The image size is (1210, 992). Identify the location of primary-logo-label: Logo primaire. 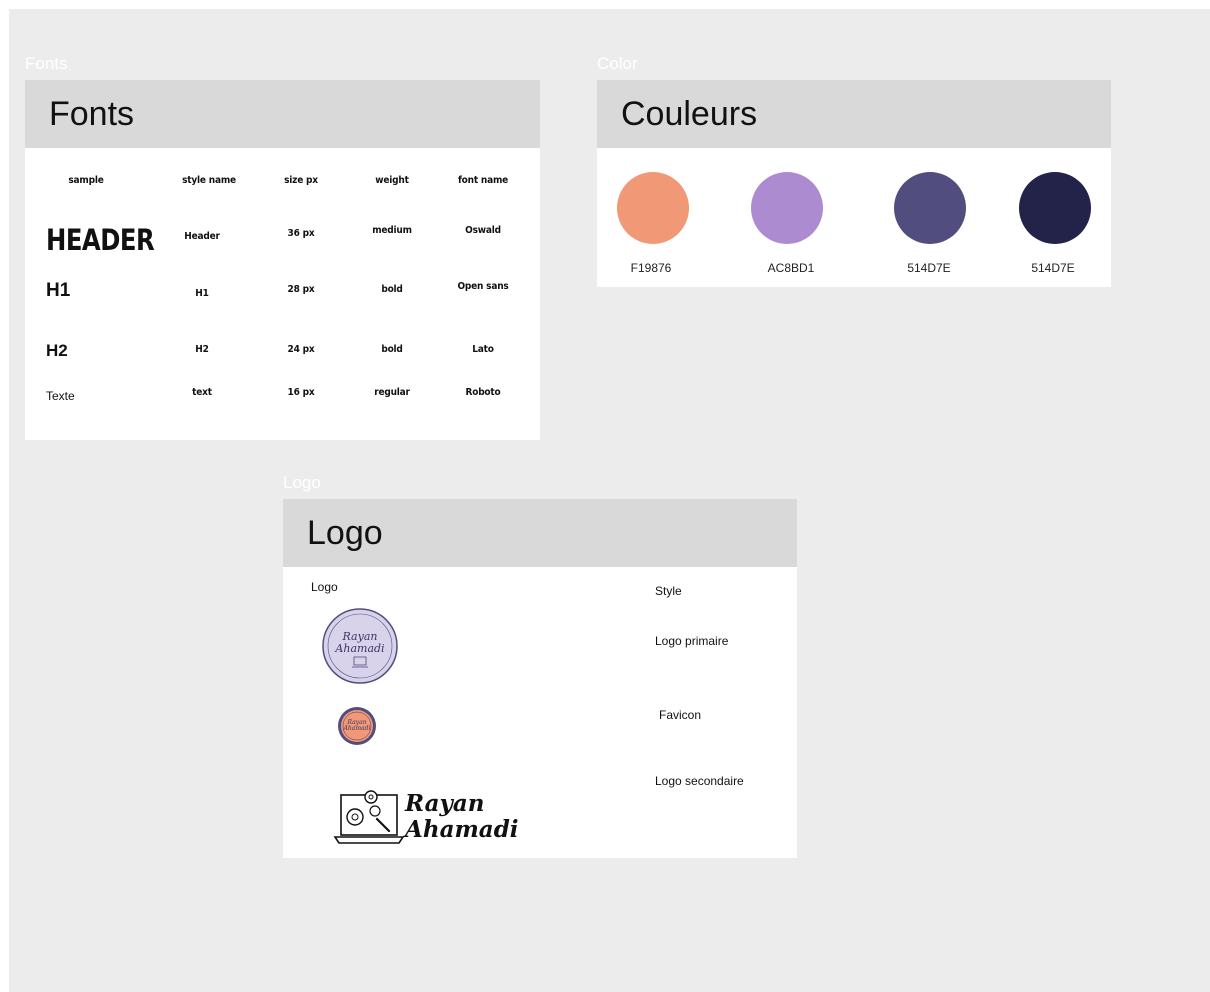
(692, 641).